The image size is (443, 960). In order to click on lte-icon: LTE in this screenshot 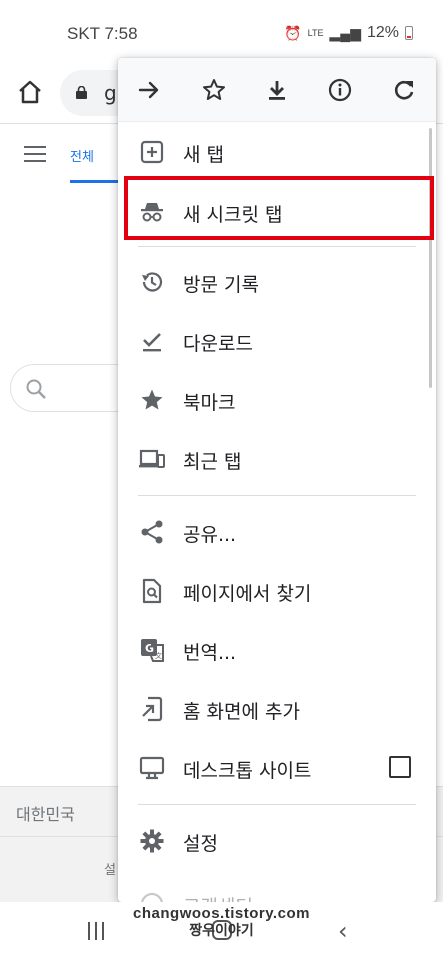, I will do `click(315, 33)`.